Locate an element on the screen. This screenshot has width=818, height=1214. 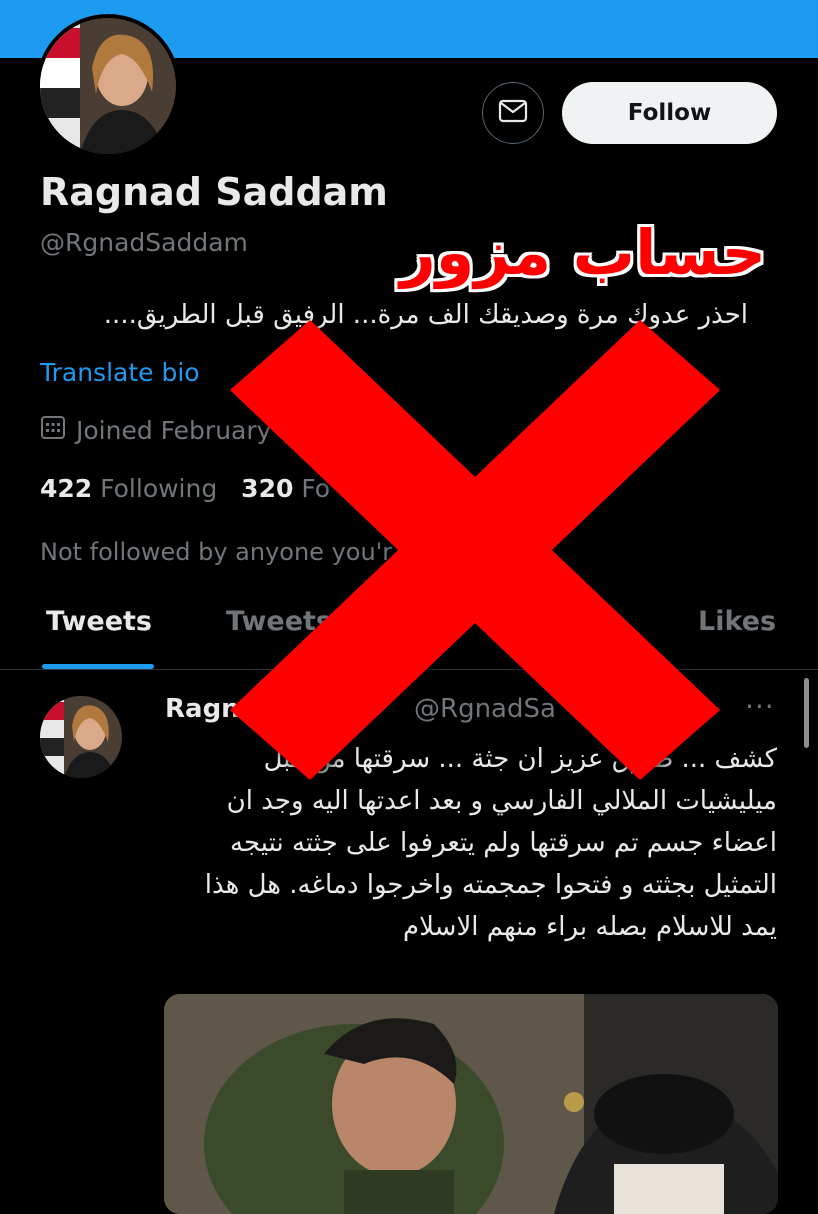
tabs-divider is located at coordinates (409, 669).